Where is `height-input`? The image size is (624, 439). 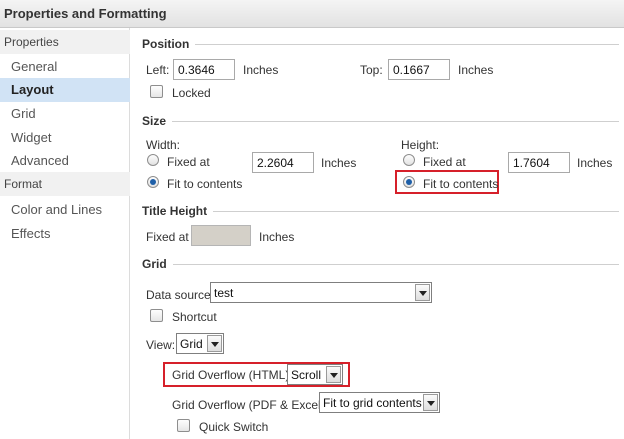 height-input is located at coordinates (539, 162).